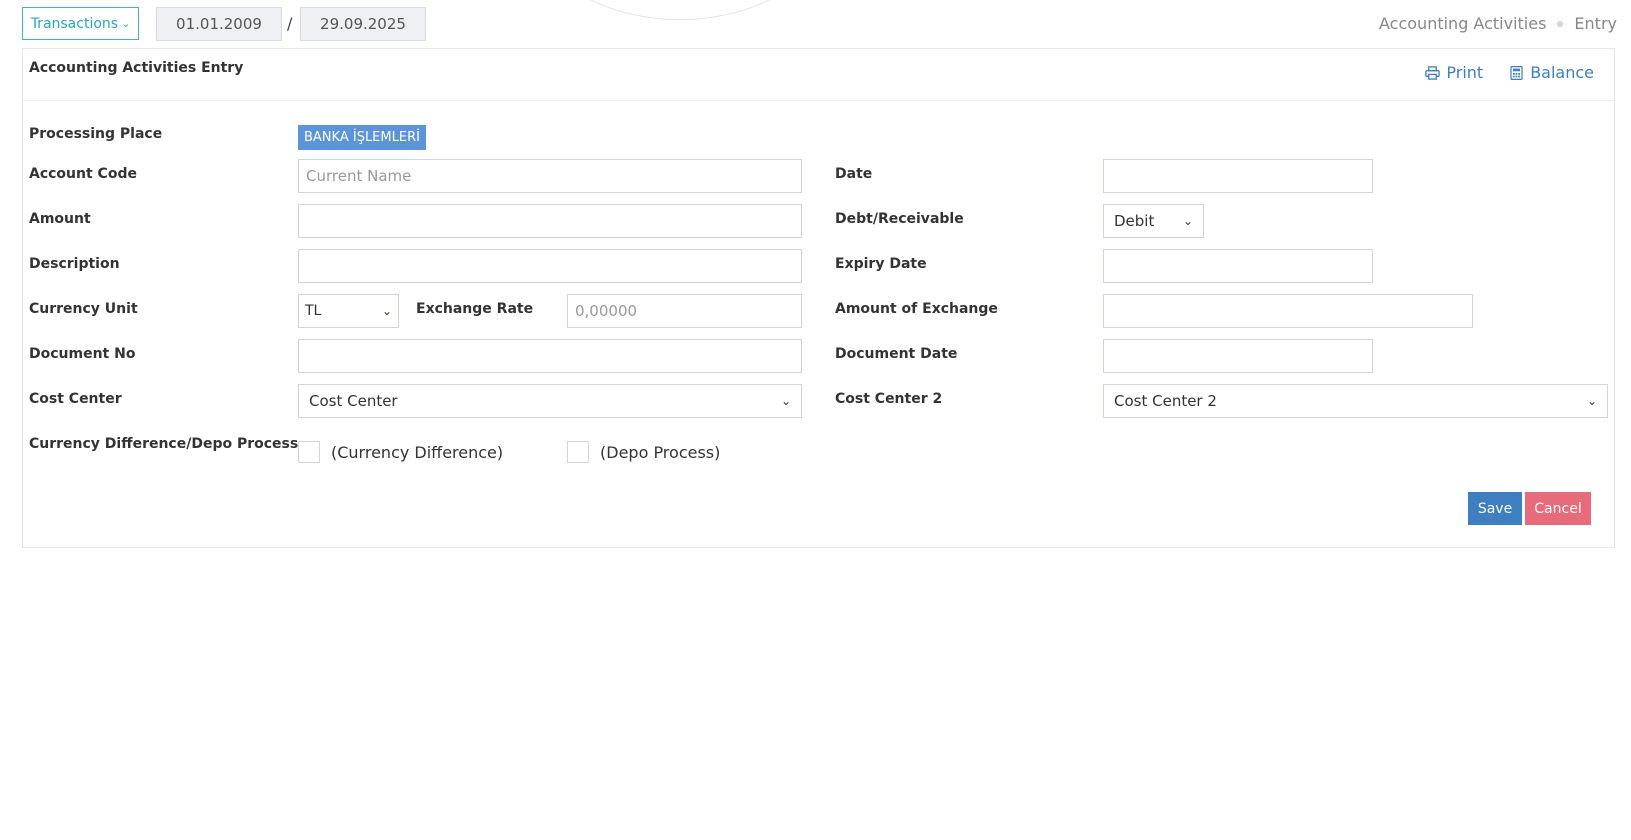 The height and width of the screenshot is (840, 1631). Describe the element at coordinates (660, 452) in the screenshot. I see `depo-process-label: (Depo Process)` at that location.